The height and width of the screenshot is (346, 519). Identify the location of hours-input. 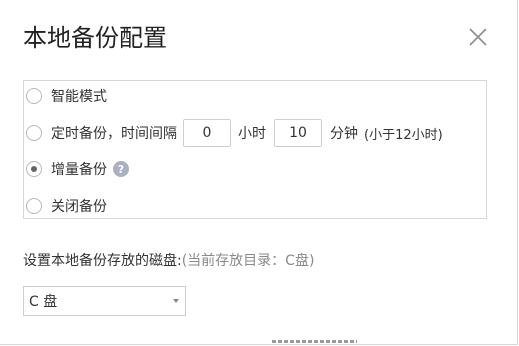
(207, 133).